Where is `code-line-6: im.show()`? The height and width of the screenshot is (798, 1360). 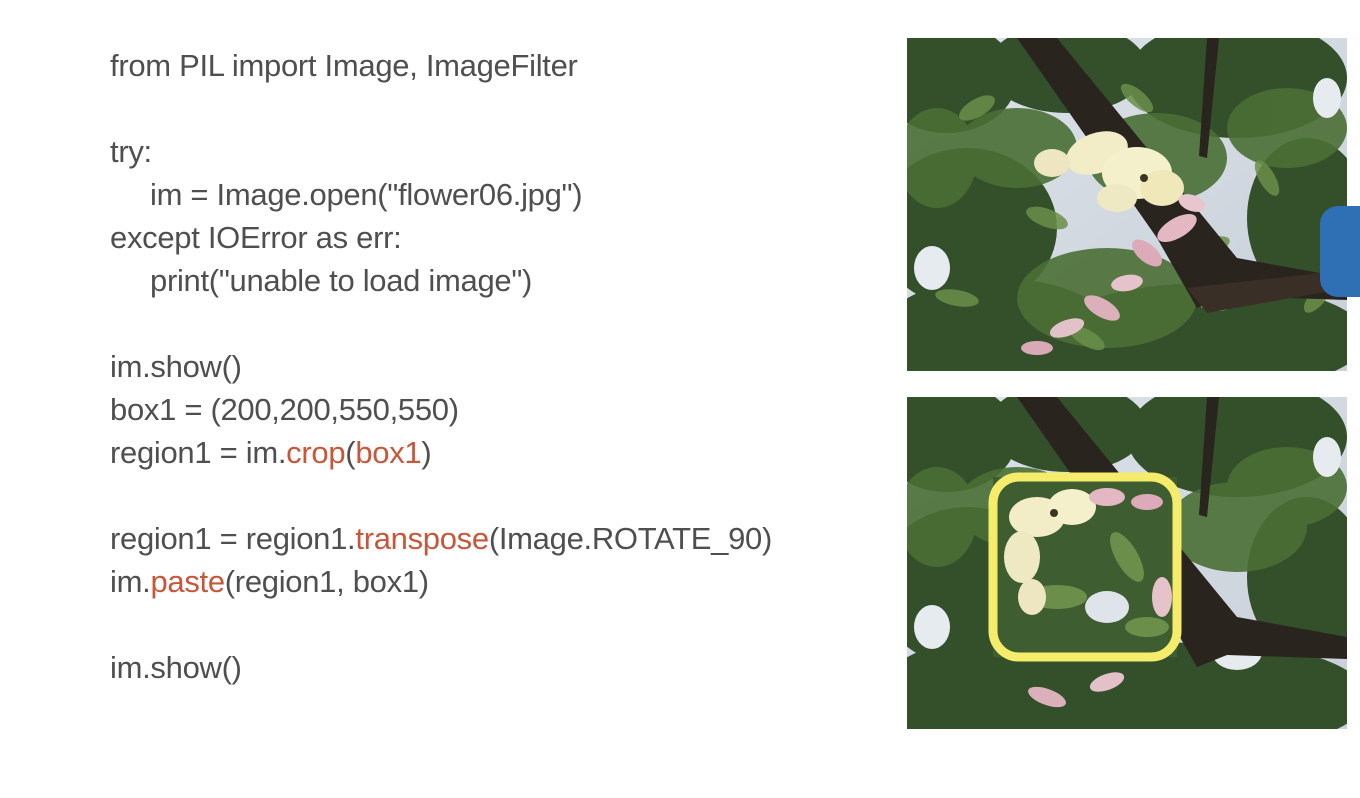
code-line-6: im.show() is located at coordinates (176, 366).